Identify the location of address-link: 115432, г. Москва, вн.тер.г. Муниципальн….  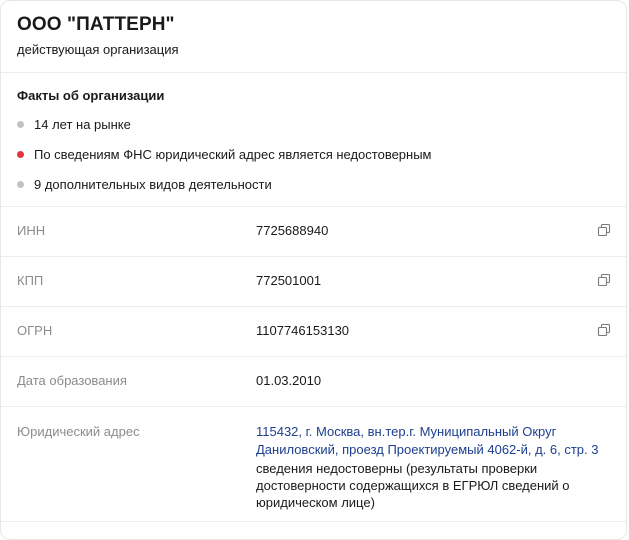
(433, 441).